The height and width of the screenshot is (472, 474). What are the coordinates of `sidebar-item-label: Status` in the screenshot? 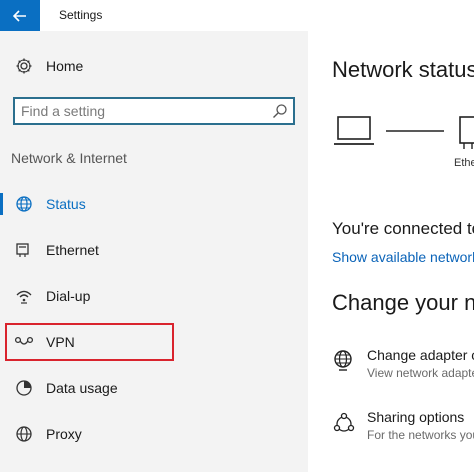 It's located at (66, 204).